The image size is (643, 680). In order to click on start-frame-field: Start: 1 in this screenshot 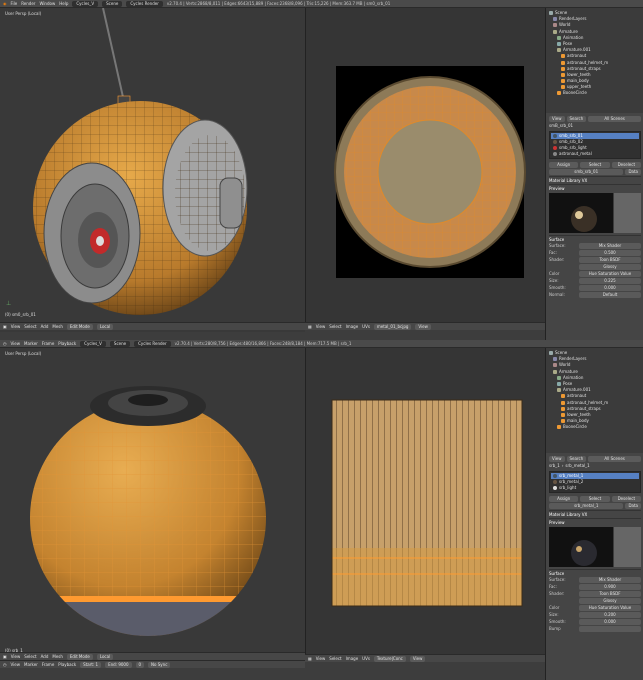, I will do `click(91, 664)`.